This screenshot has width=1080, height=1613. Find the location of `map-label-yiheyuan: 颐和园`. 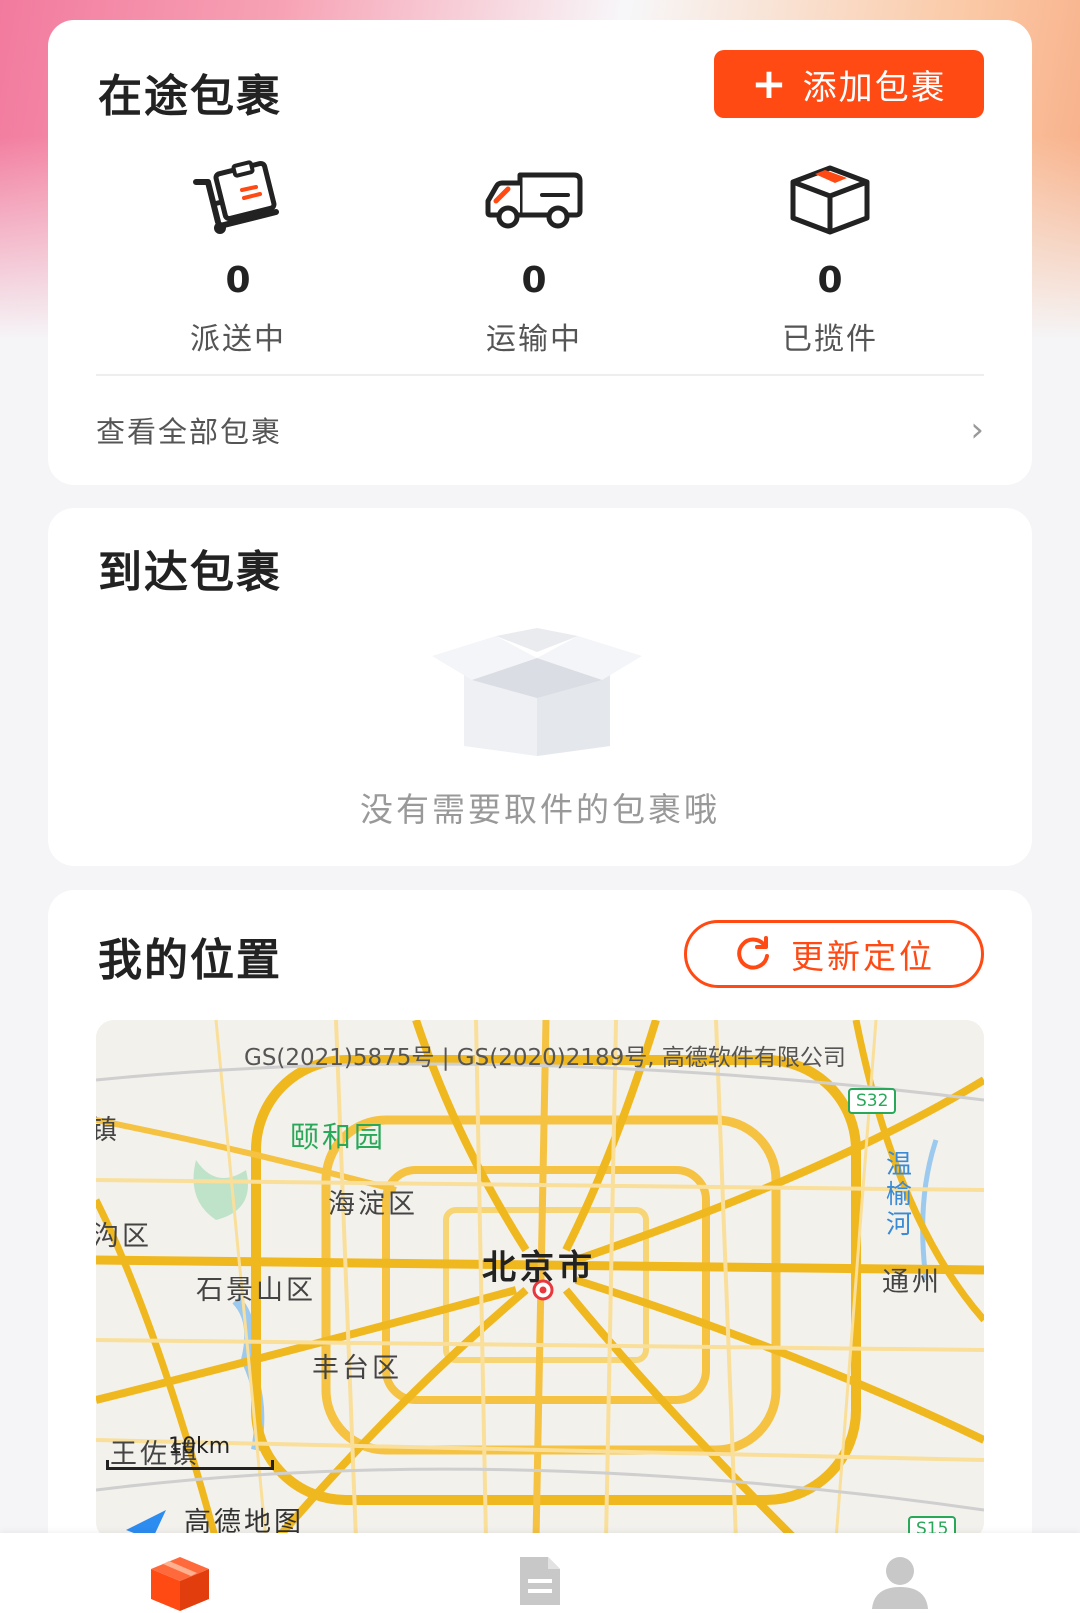

map-label-yiheyuan: 颐和园 is located at coordinates (338, 1137).